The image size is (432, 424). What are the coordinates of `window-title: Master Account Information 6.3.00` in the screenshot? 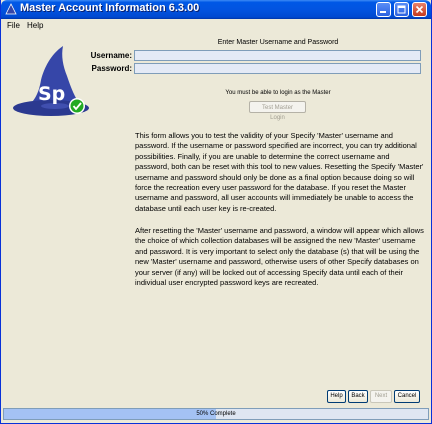 It's located at (110, 8).